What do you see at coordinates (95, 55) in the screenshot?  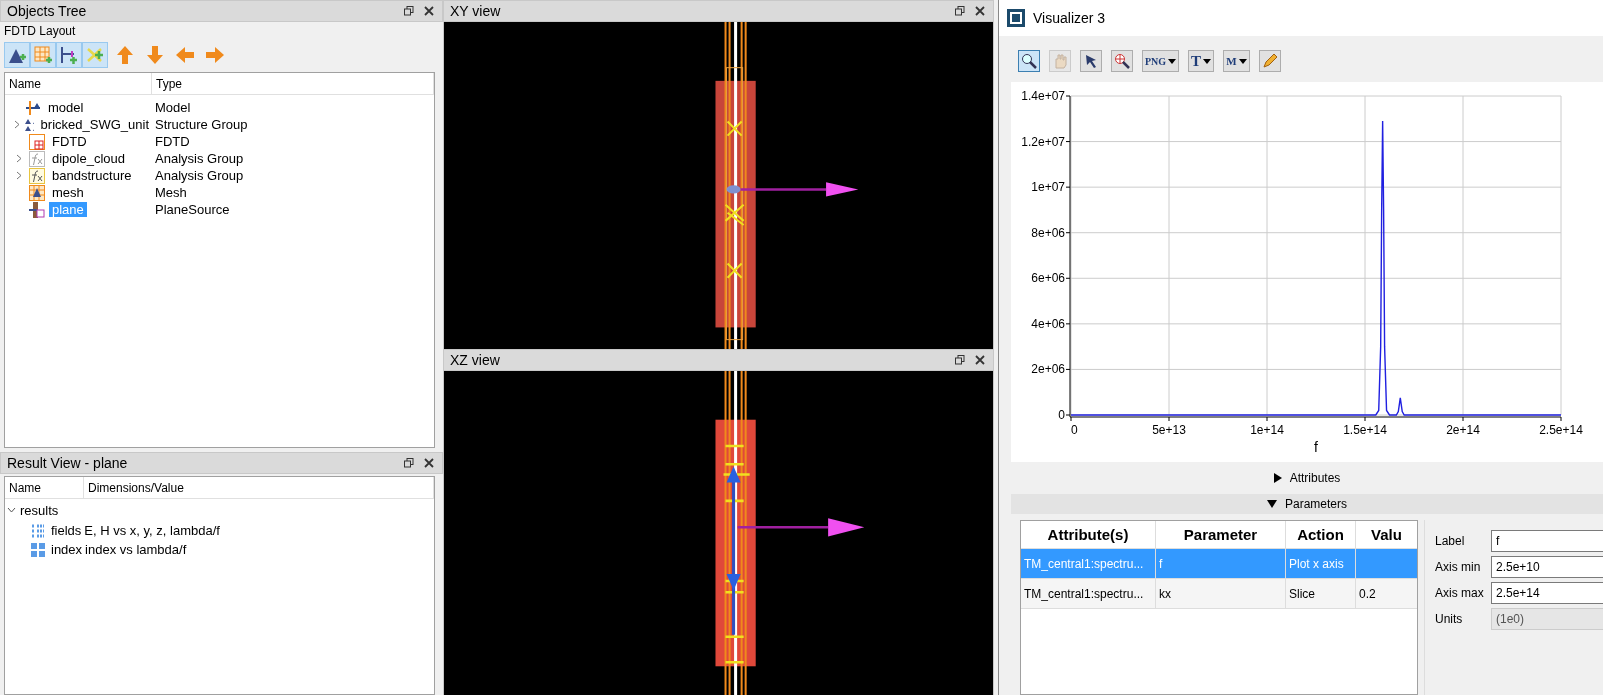 I see `cross-plus-icon` at bounding box center [95, 55].